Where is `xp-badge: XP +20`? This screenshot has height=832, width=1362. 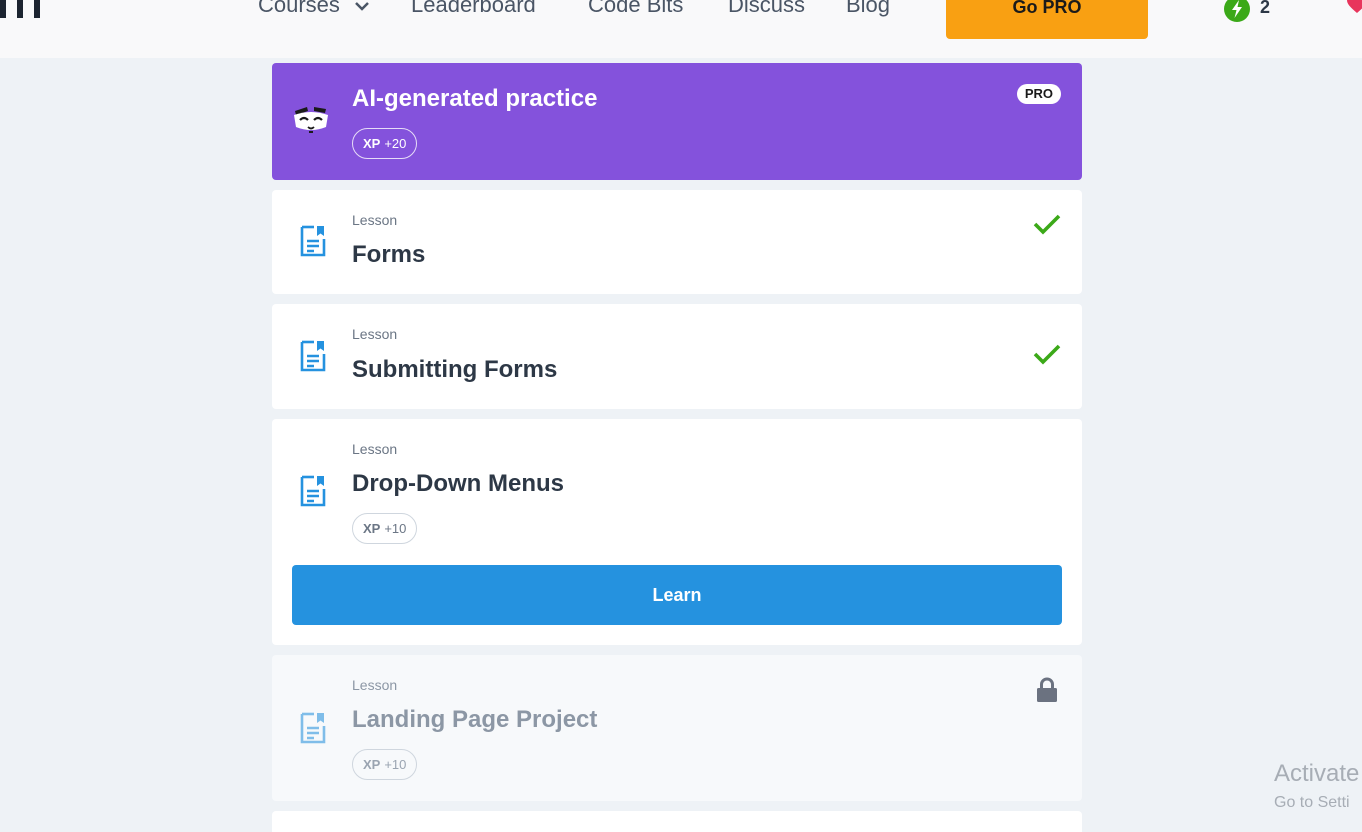 xp-badge: XP +20 is located at coordinates (385, 143).